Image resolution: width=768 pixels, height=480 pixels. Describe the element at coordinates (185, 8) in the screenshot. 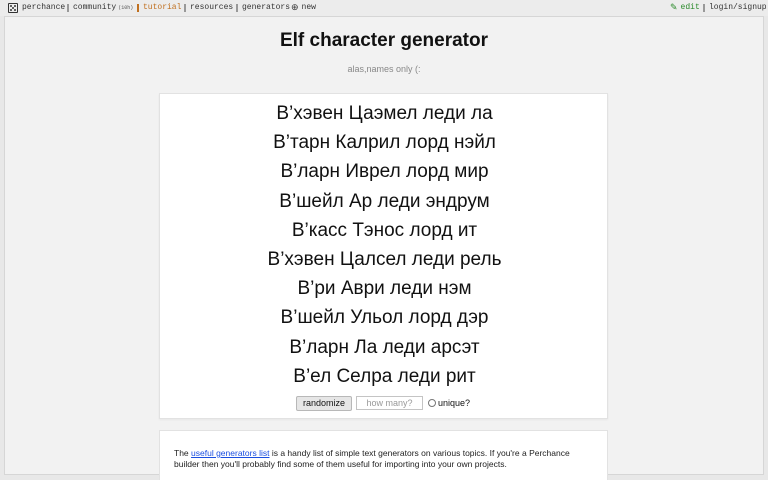

I see `resources-icon` at that location.